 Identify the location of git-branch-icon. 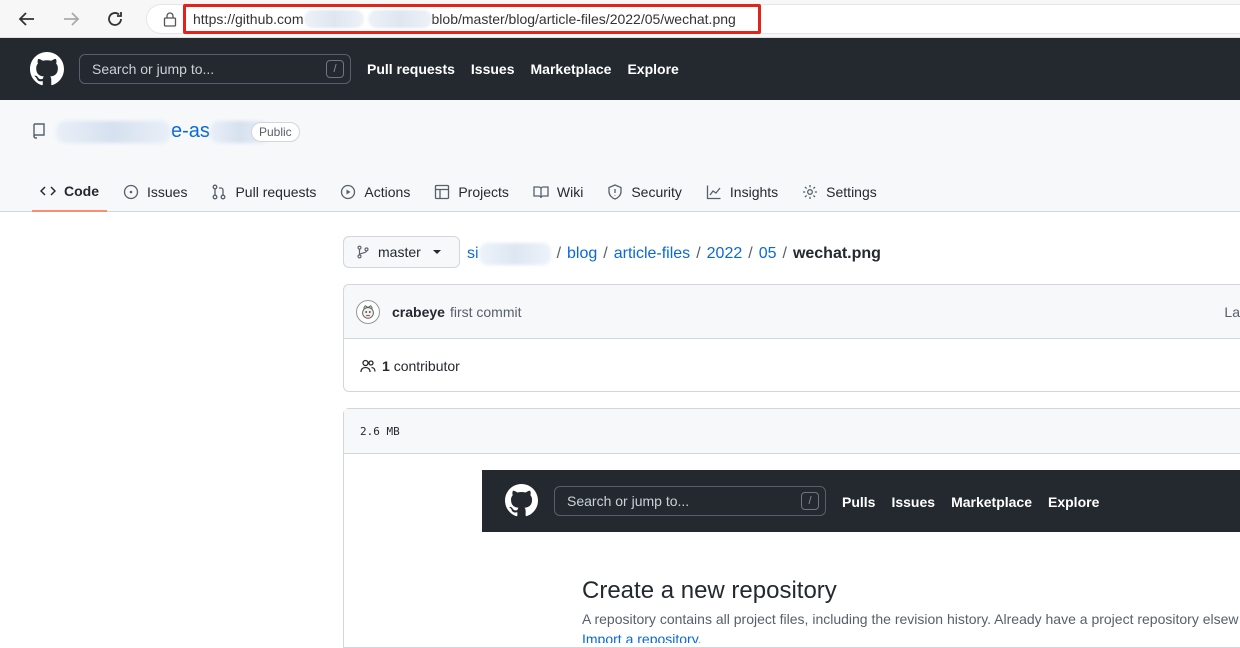
(363, 252).